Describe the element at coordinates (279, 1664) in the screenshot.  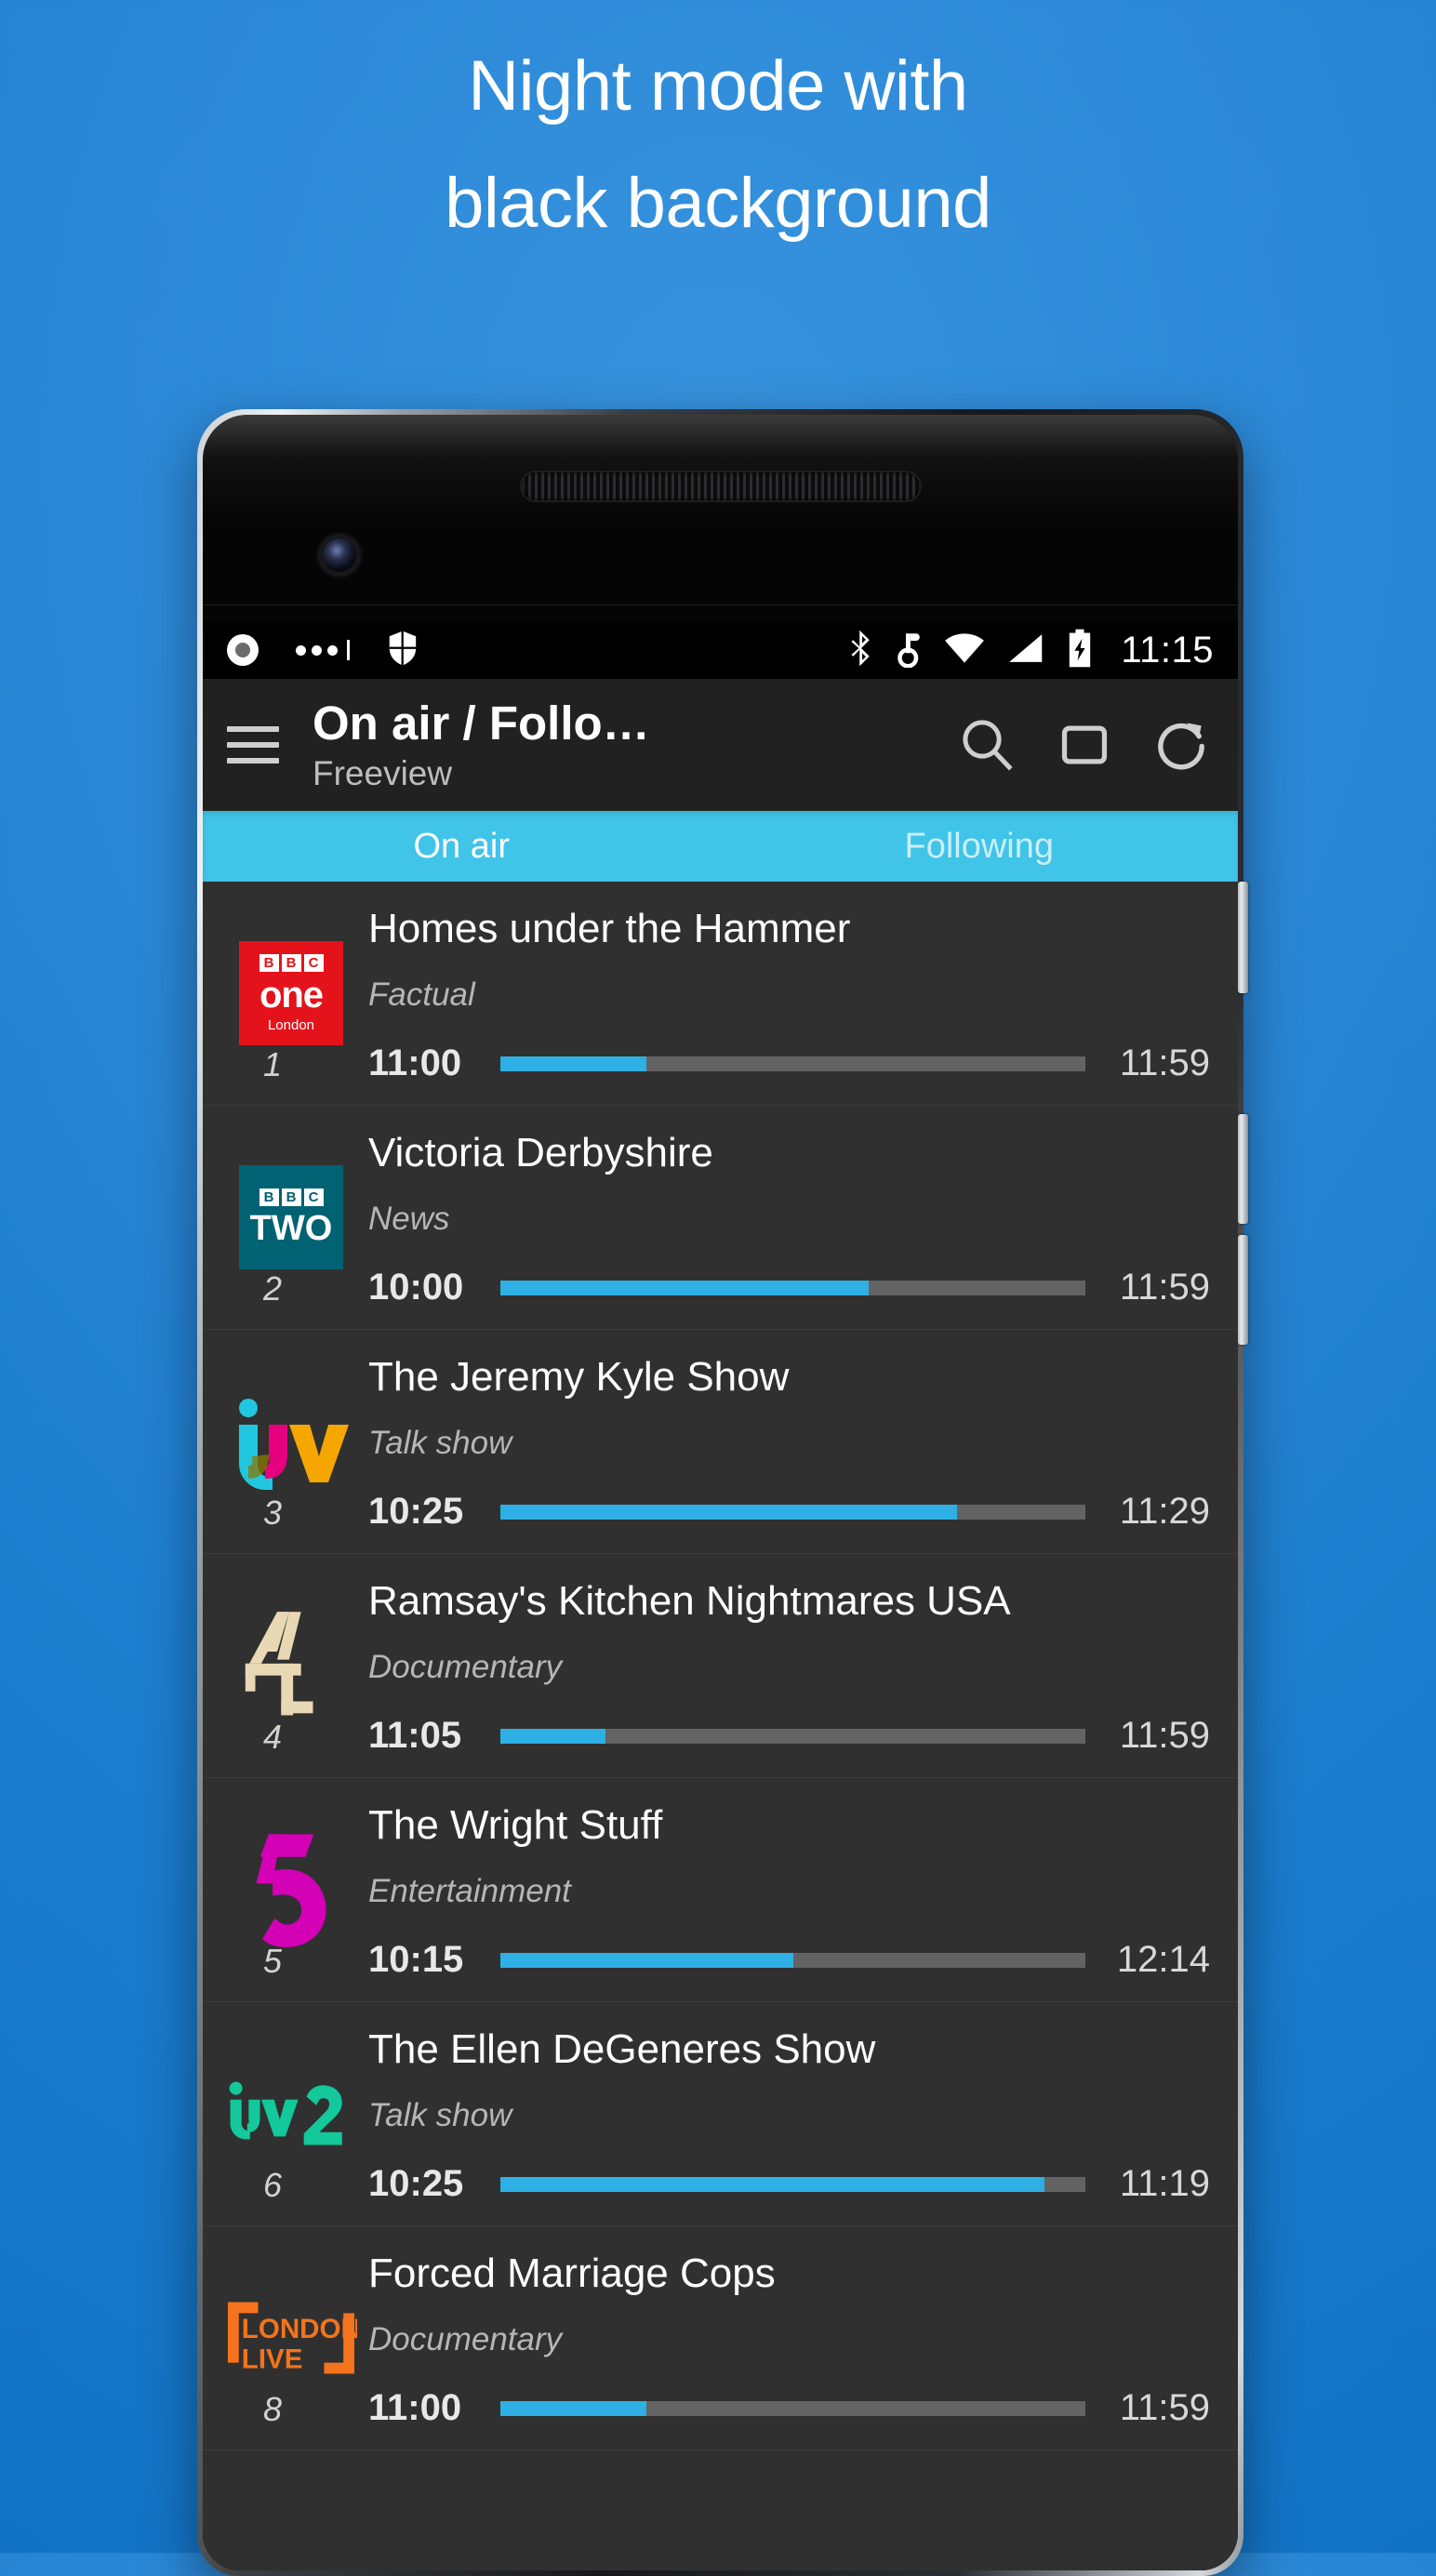
I see `channel-4-logo` at that location.